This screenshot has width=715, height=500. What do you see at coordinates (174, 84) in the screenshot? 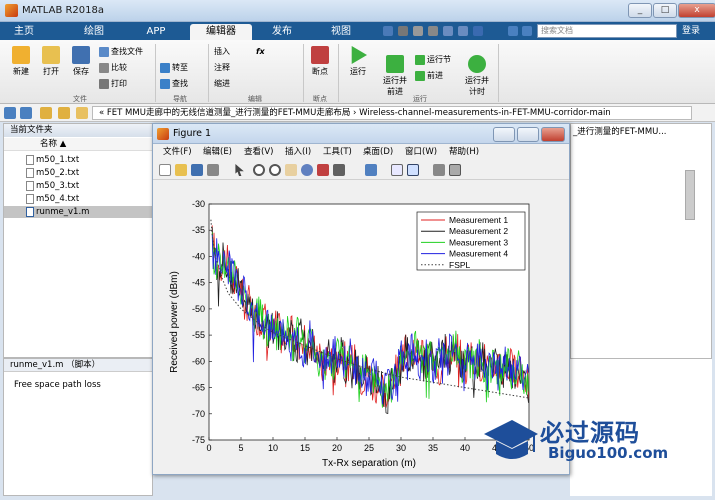
I see `find-button: 查找` at bounding box center [174, 84].